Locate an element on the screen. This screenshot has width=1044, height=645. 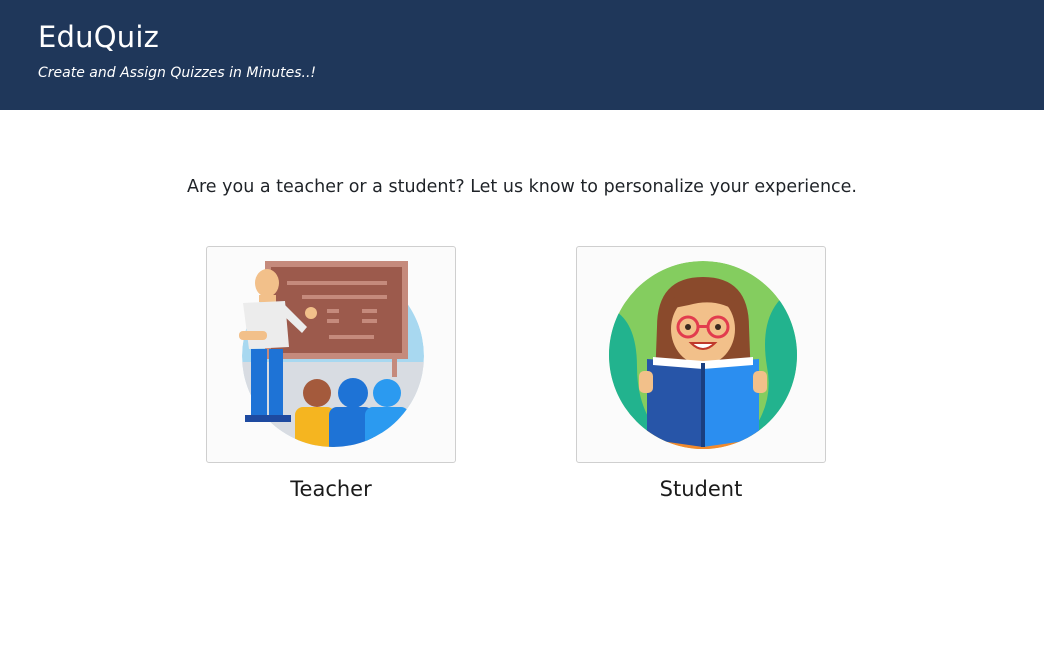
student-role-card is located at coordinates (701, 354).